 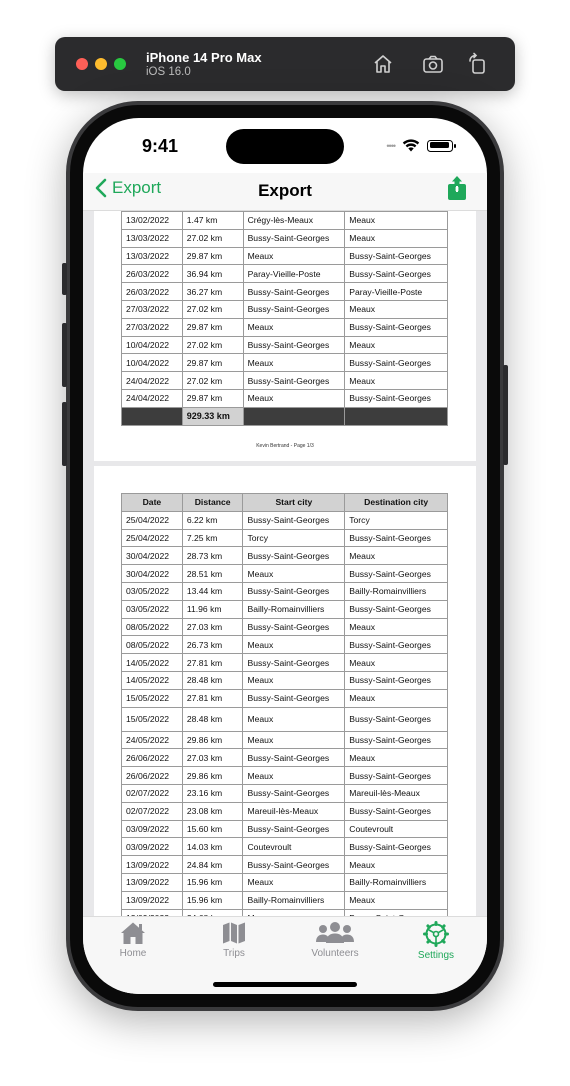 I want to click on column-header-destination-city: Destination city, so click(x=396, y=502).